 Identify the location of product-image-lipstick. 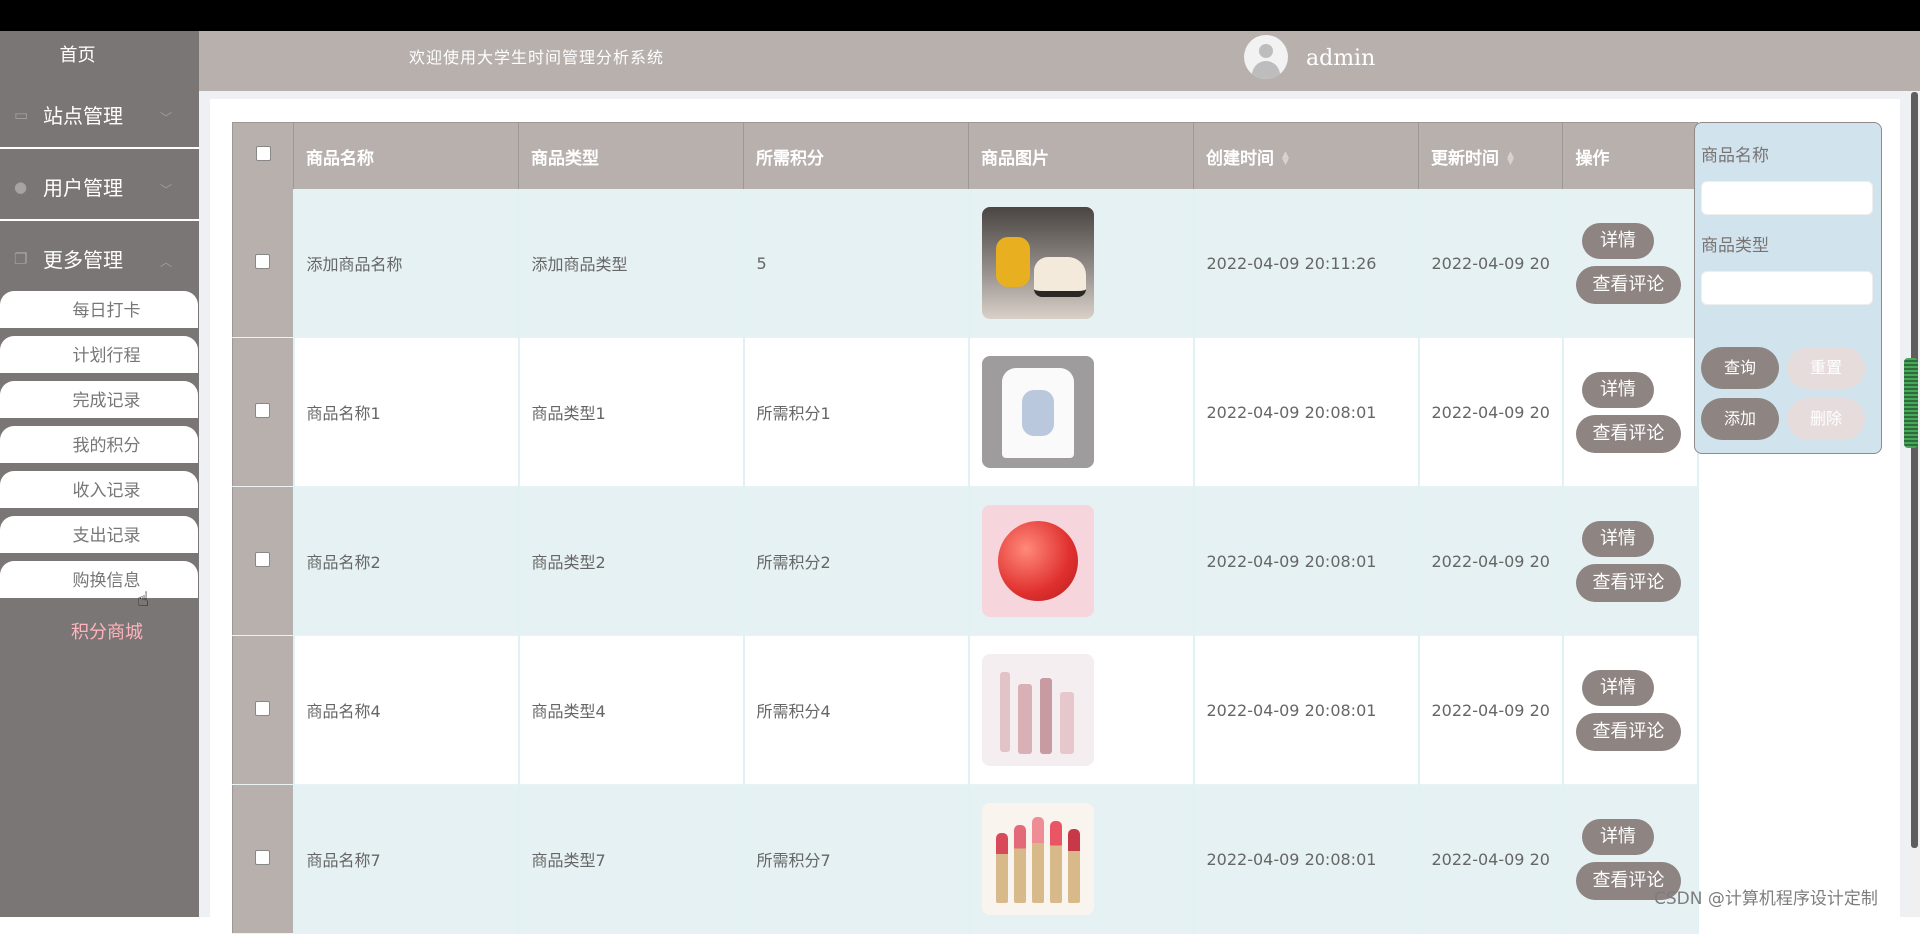
(1037, 859).